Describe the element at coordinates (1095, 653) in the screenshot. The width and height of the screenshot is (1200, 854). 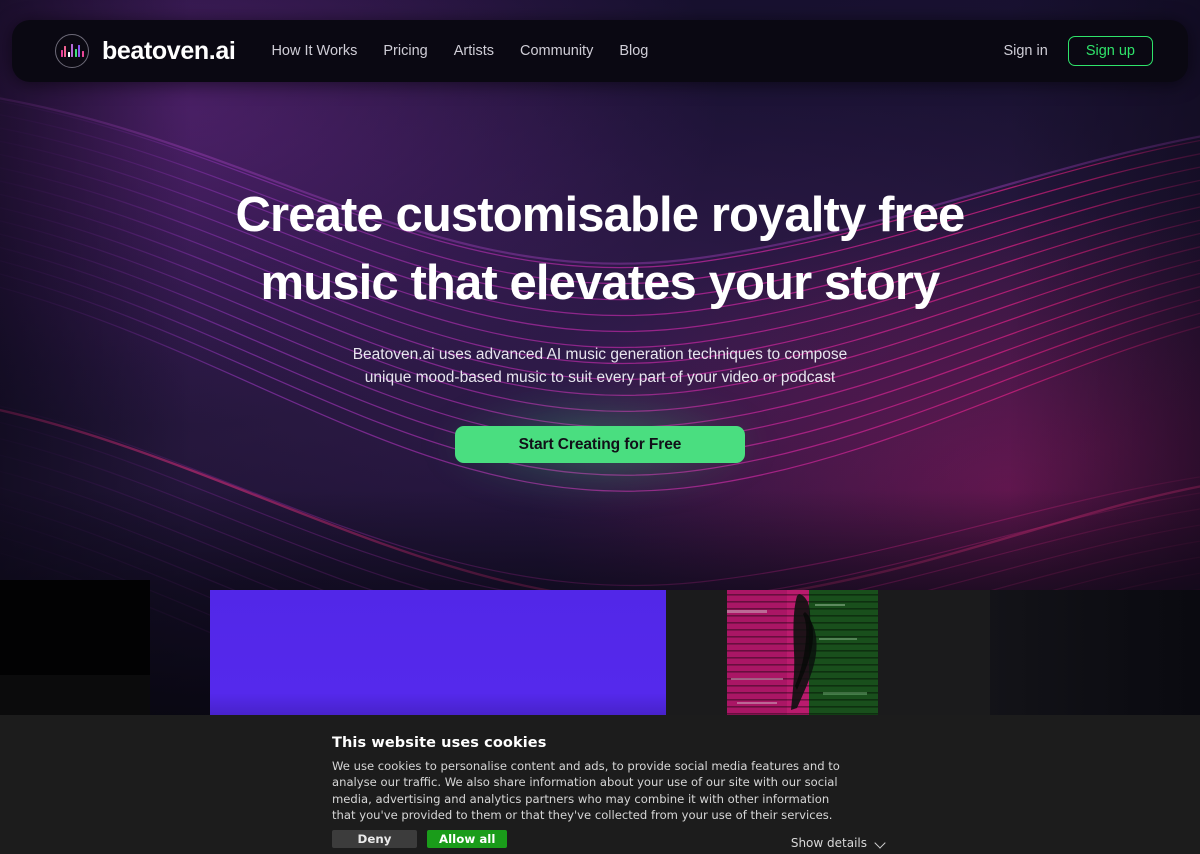
I see `thumbnail-right-edge` at that location.